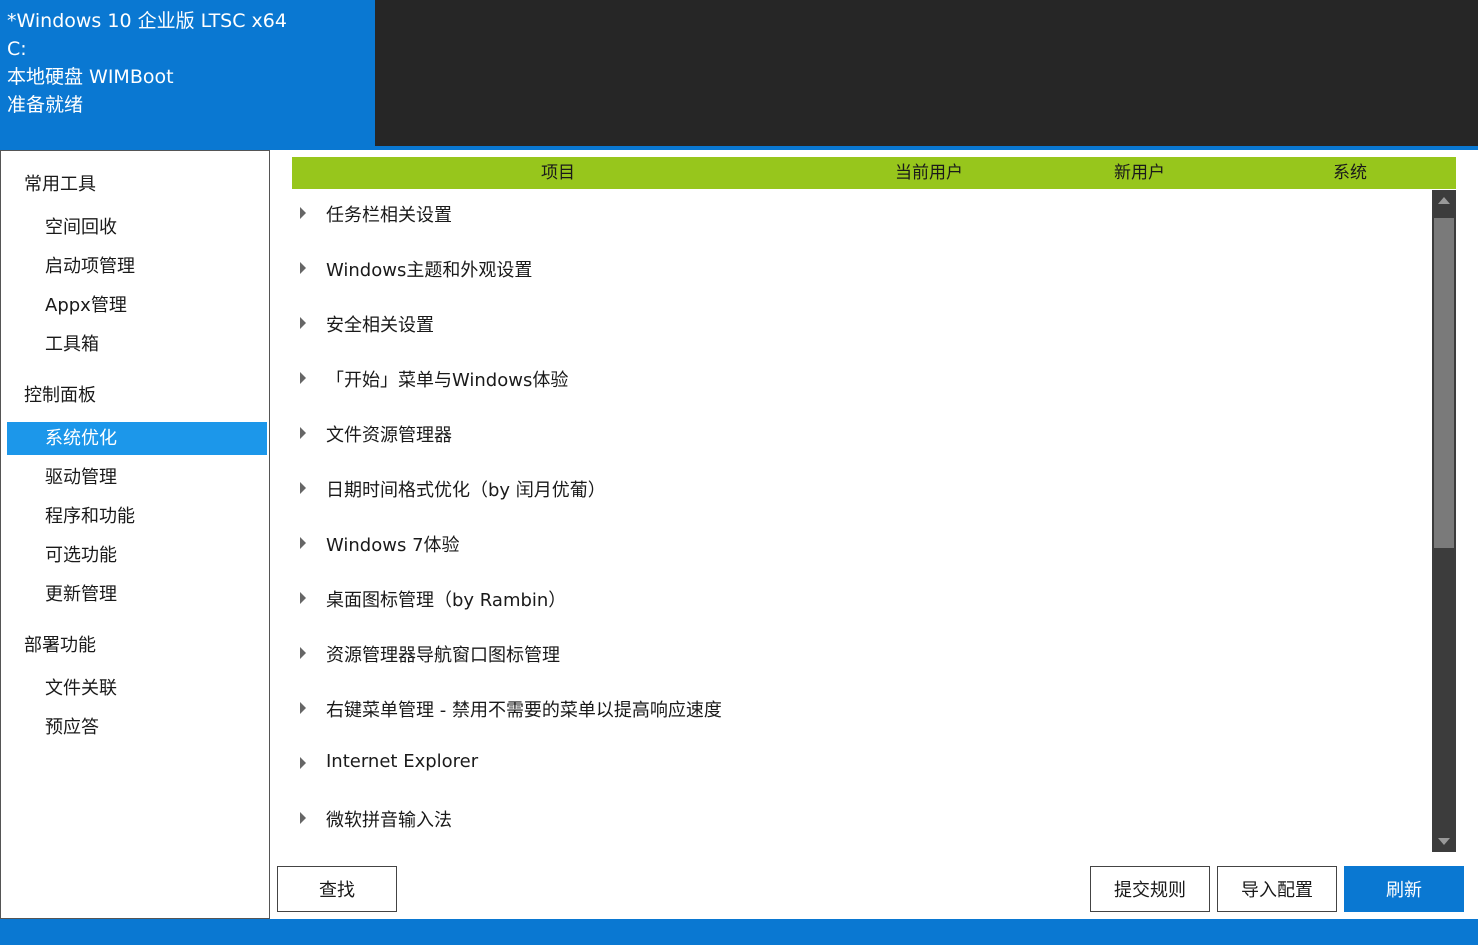  What do you see at coordinates (861, 382) in the screenshot?
I see `list-item: 「开始」菜单与Windows体验` at bounding box center [861, 382].